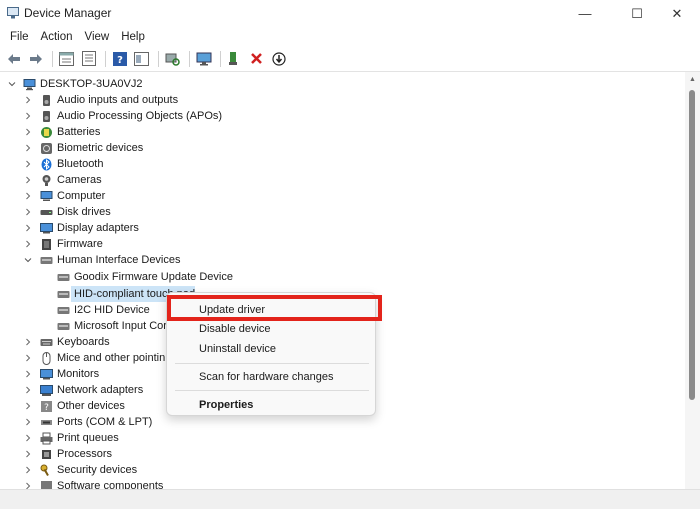 The height and width of the screenshot is (509, 700). Describe the element at coordinates (150, 100) in the screenshot. I see `tree-item: Audio inputs and outputs` at that location.